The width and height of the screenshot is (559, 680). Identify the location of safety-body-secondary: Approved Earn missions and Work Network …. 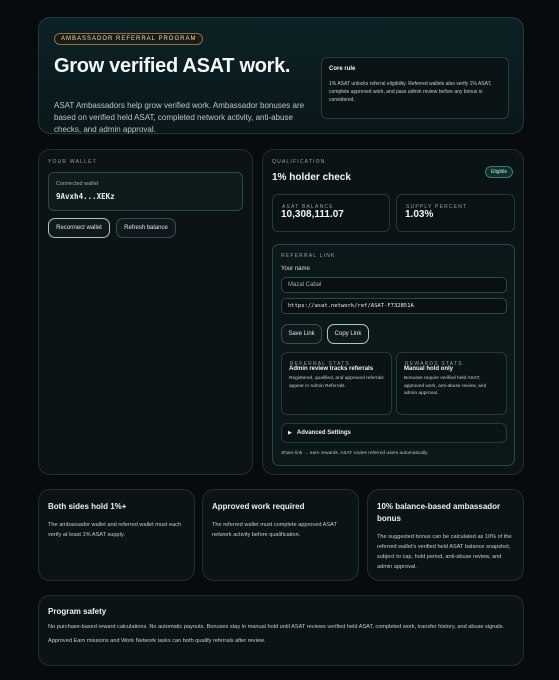
(157, 641).